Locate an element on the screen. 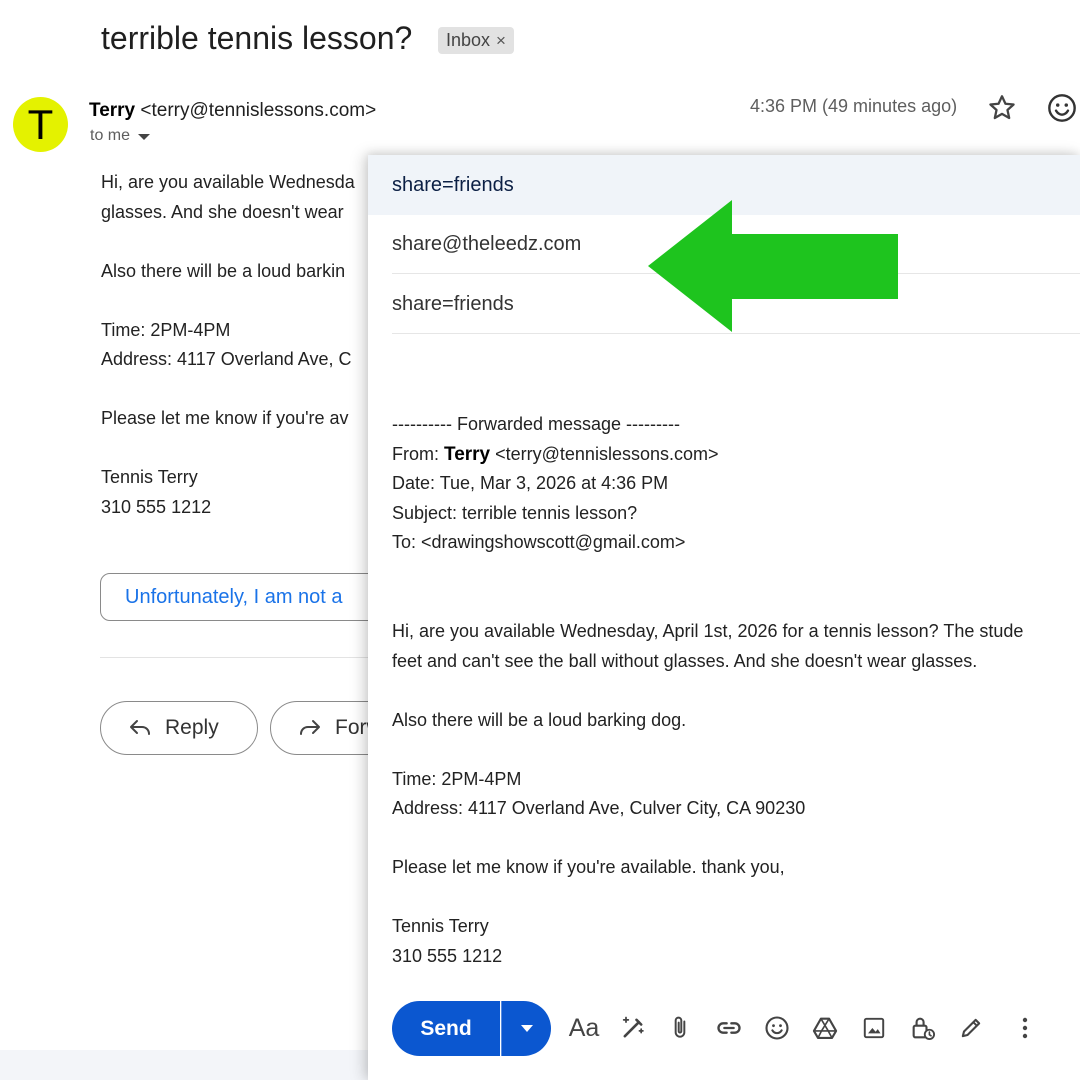  smile-icon is located at coordinates (1062, 108).